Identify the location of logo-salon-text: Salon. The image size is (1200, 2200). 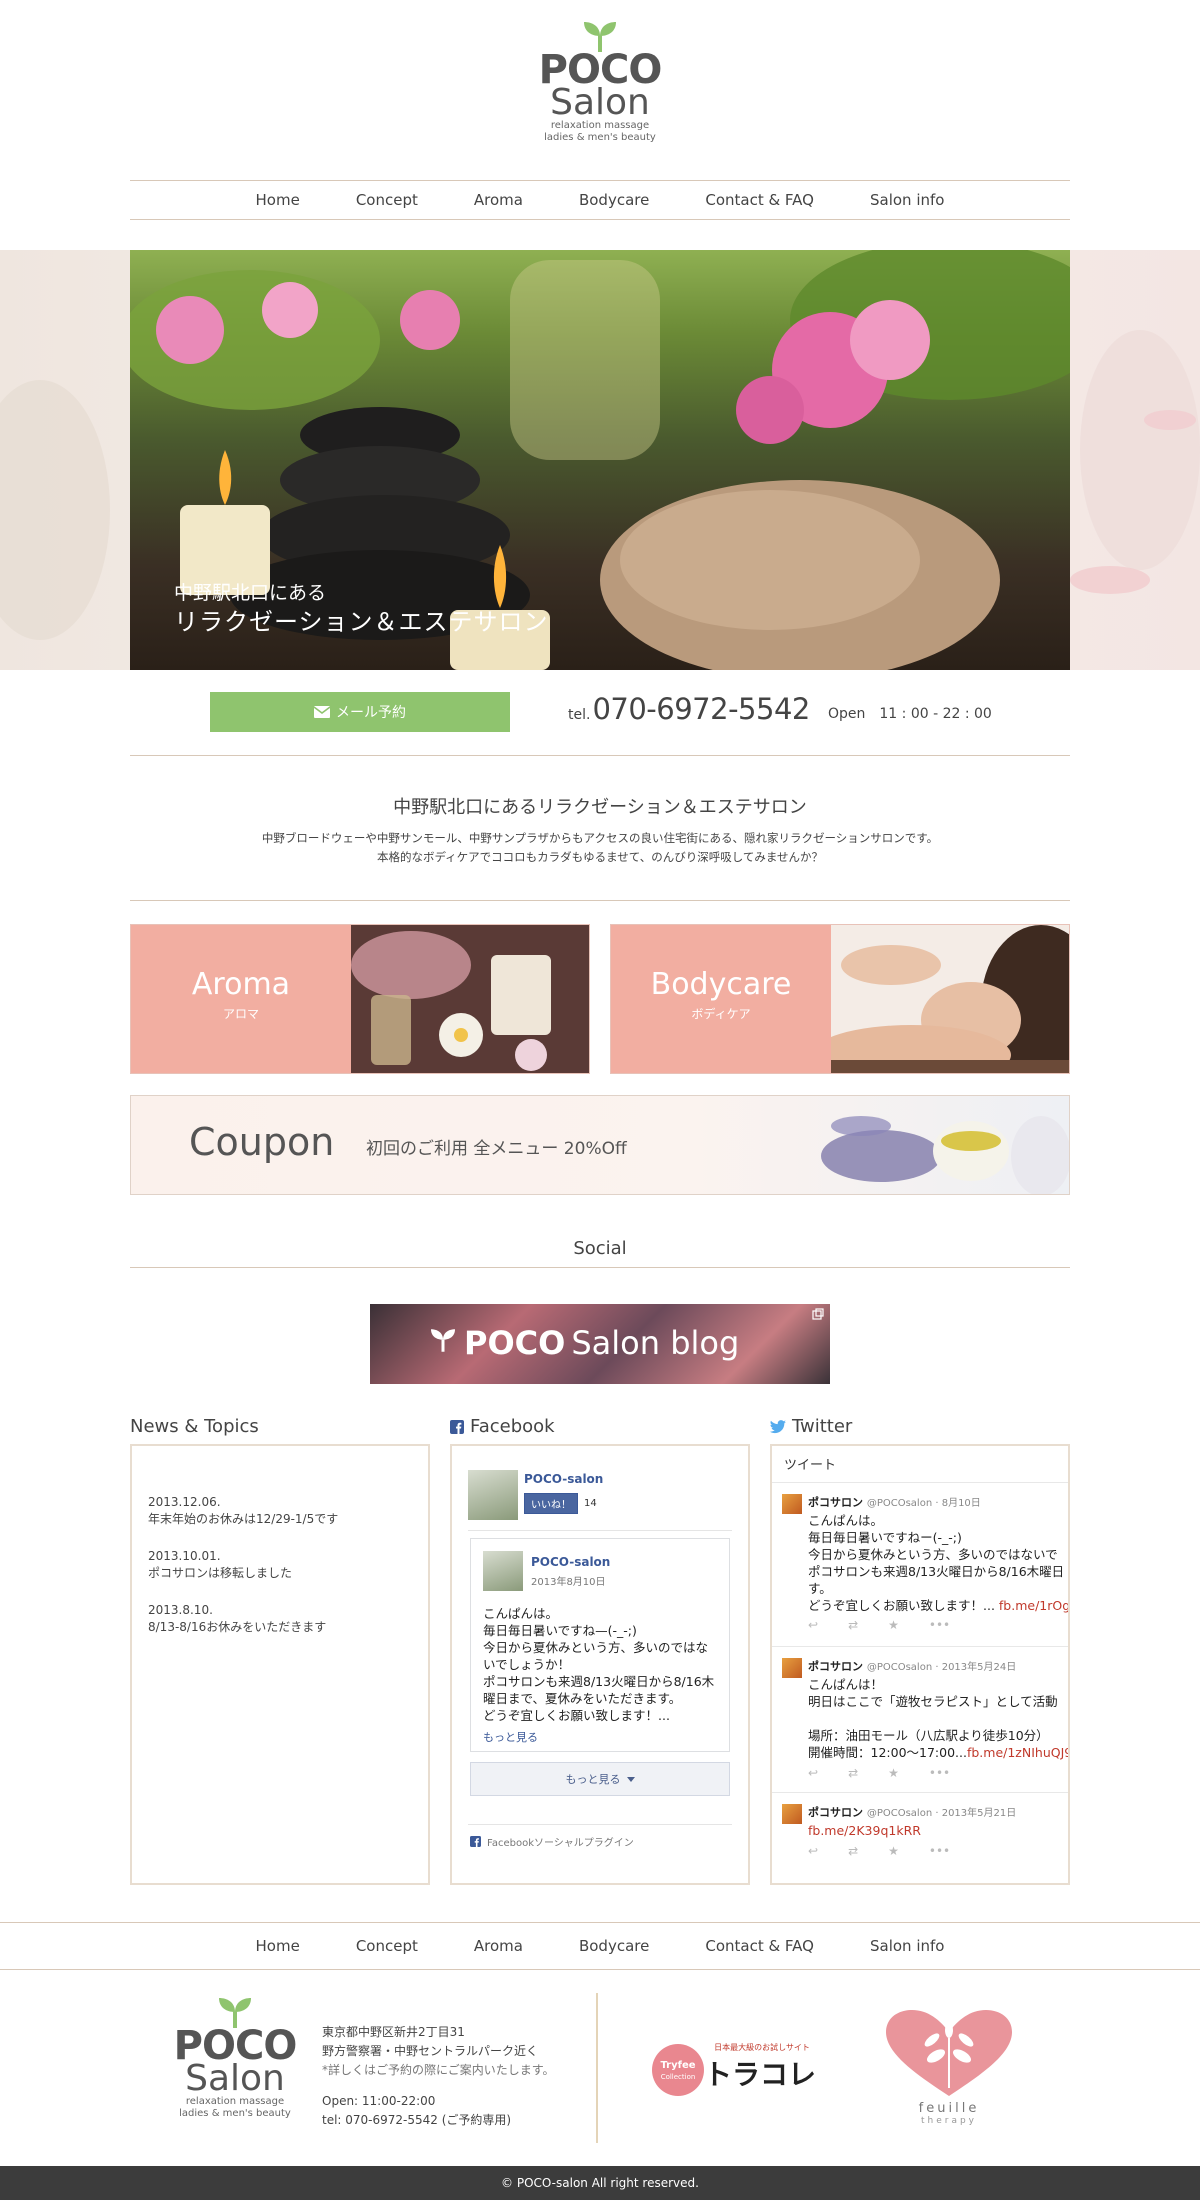
(235, 2078).